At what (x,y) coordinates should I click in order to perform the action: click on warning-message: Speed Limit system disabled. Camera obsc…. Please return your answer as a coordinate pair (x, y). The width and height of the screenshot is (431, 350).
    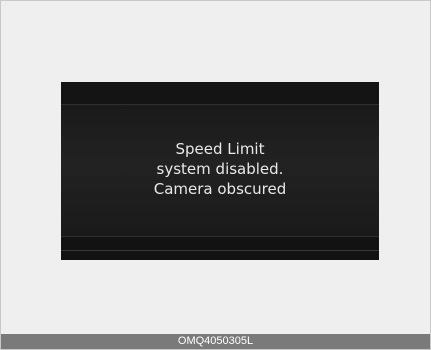
    Looking at the image, I should click on (220, 169).